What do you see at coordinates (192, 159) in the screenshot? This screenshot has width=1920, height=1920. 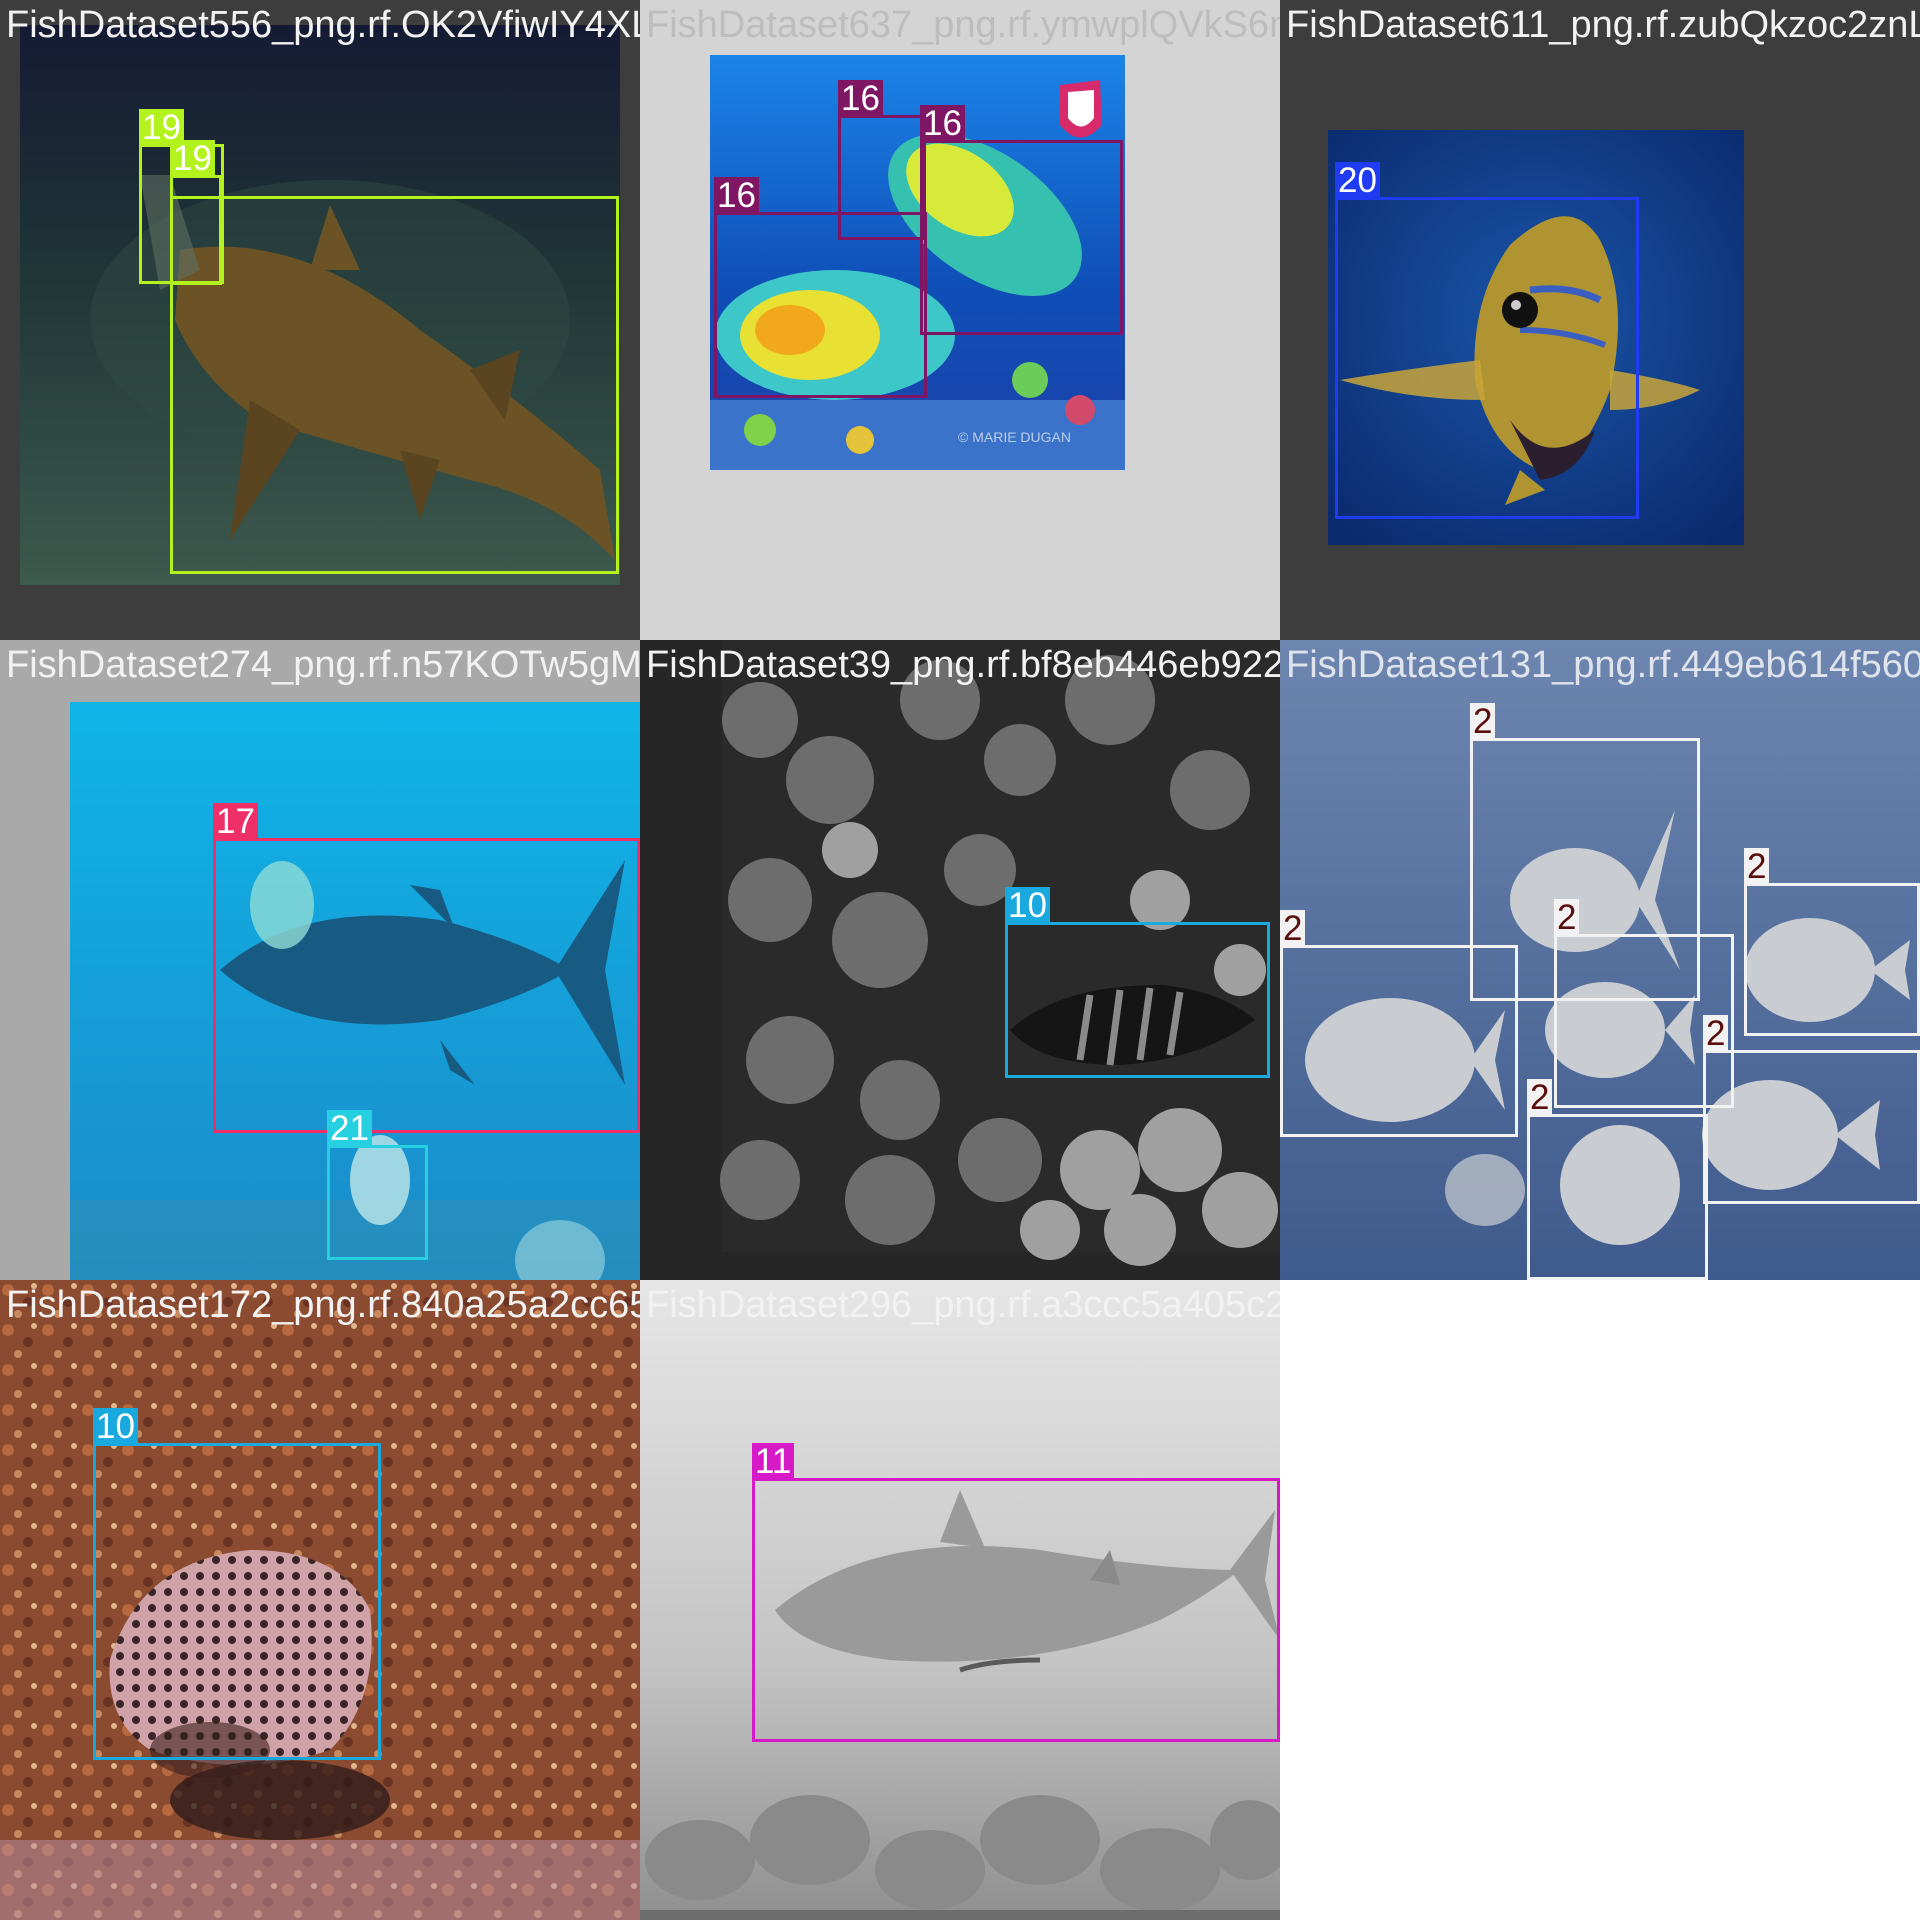 I see `bbox-class-label: 19` at bounding box center [192, 159].